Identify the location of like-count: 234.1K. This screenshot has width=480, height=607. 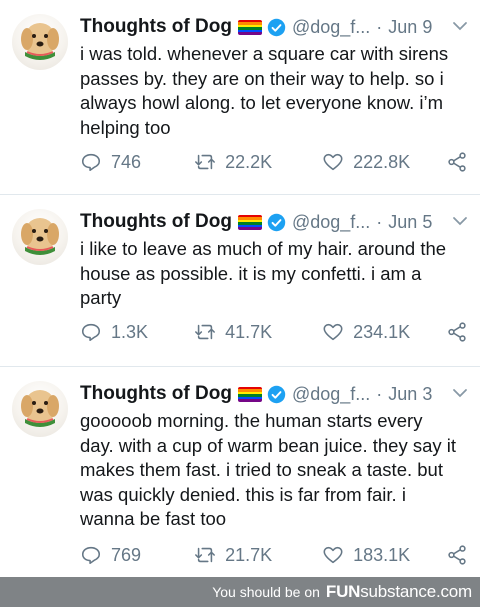
(382, 331).